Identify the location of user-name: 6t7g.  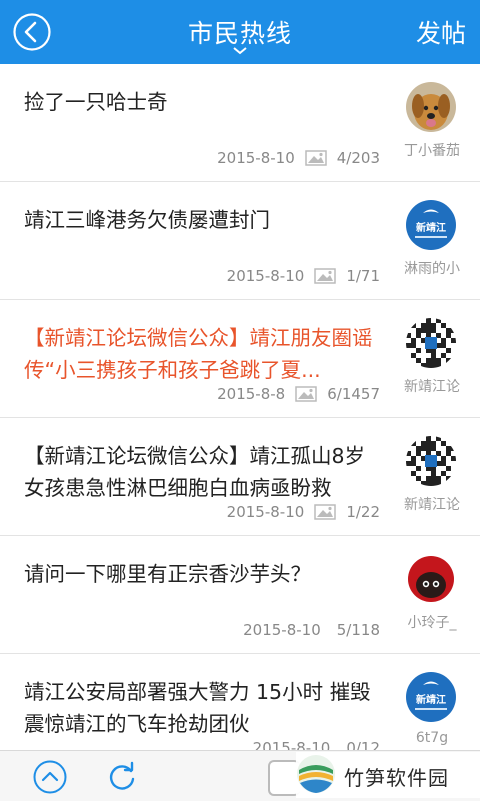
(432, 738).